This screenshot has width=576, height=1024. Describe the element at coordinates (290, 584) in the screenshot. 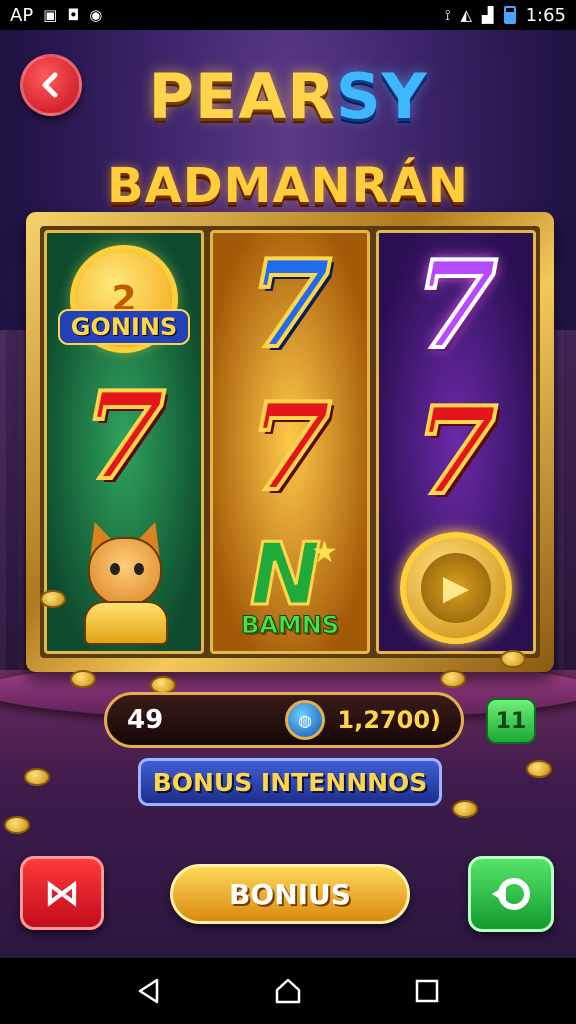

I see `bonus-symbol: N ★ BAMNS` at that location.